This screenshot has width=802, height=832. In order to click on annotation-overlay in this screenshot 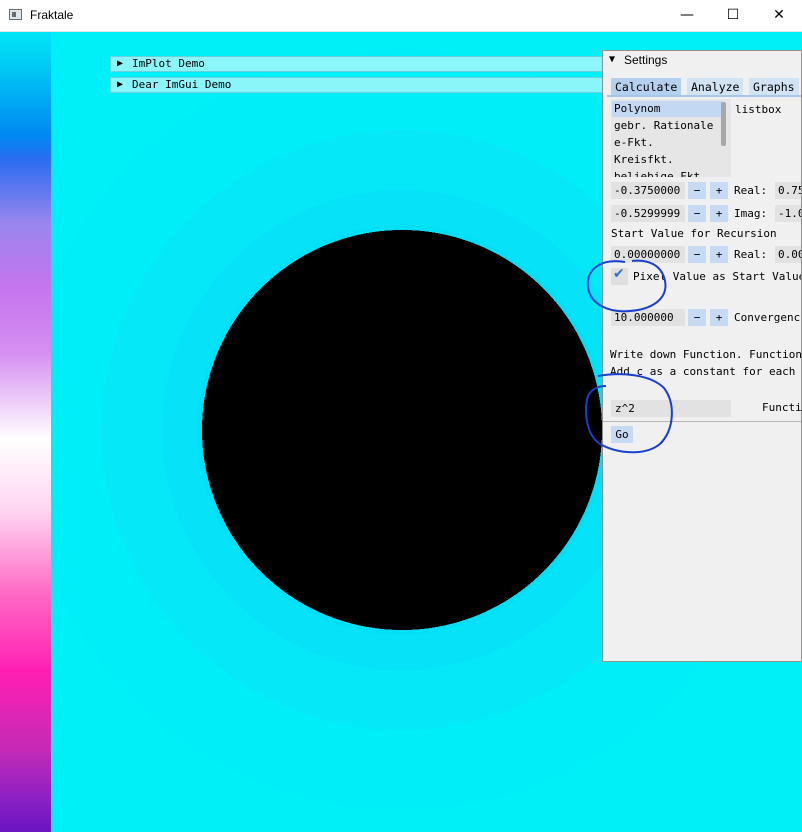, I will do `click(629, 356)`.